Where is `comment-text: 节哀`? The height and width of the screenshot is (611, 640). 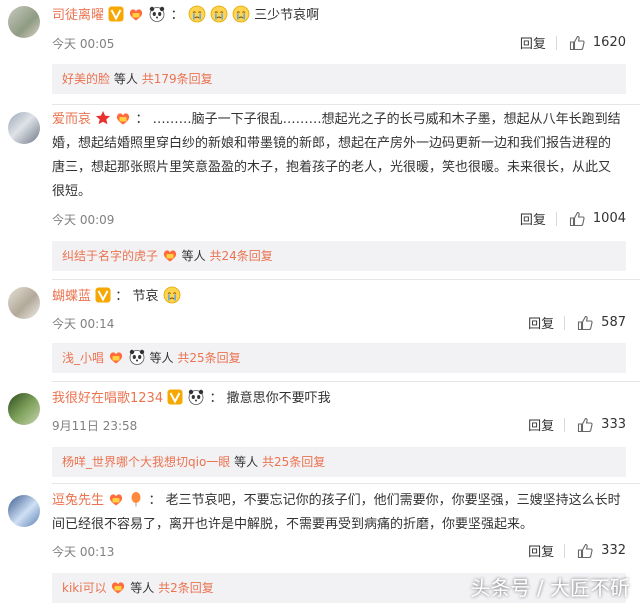 comment-text: 节哀 is located at coordinates (145, 296).